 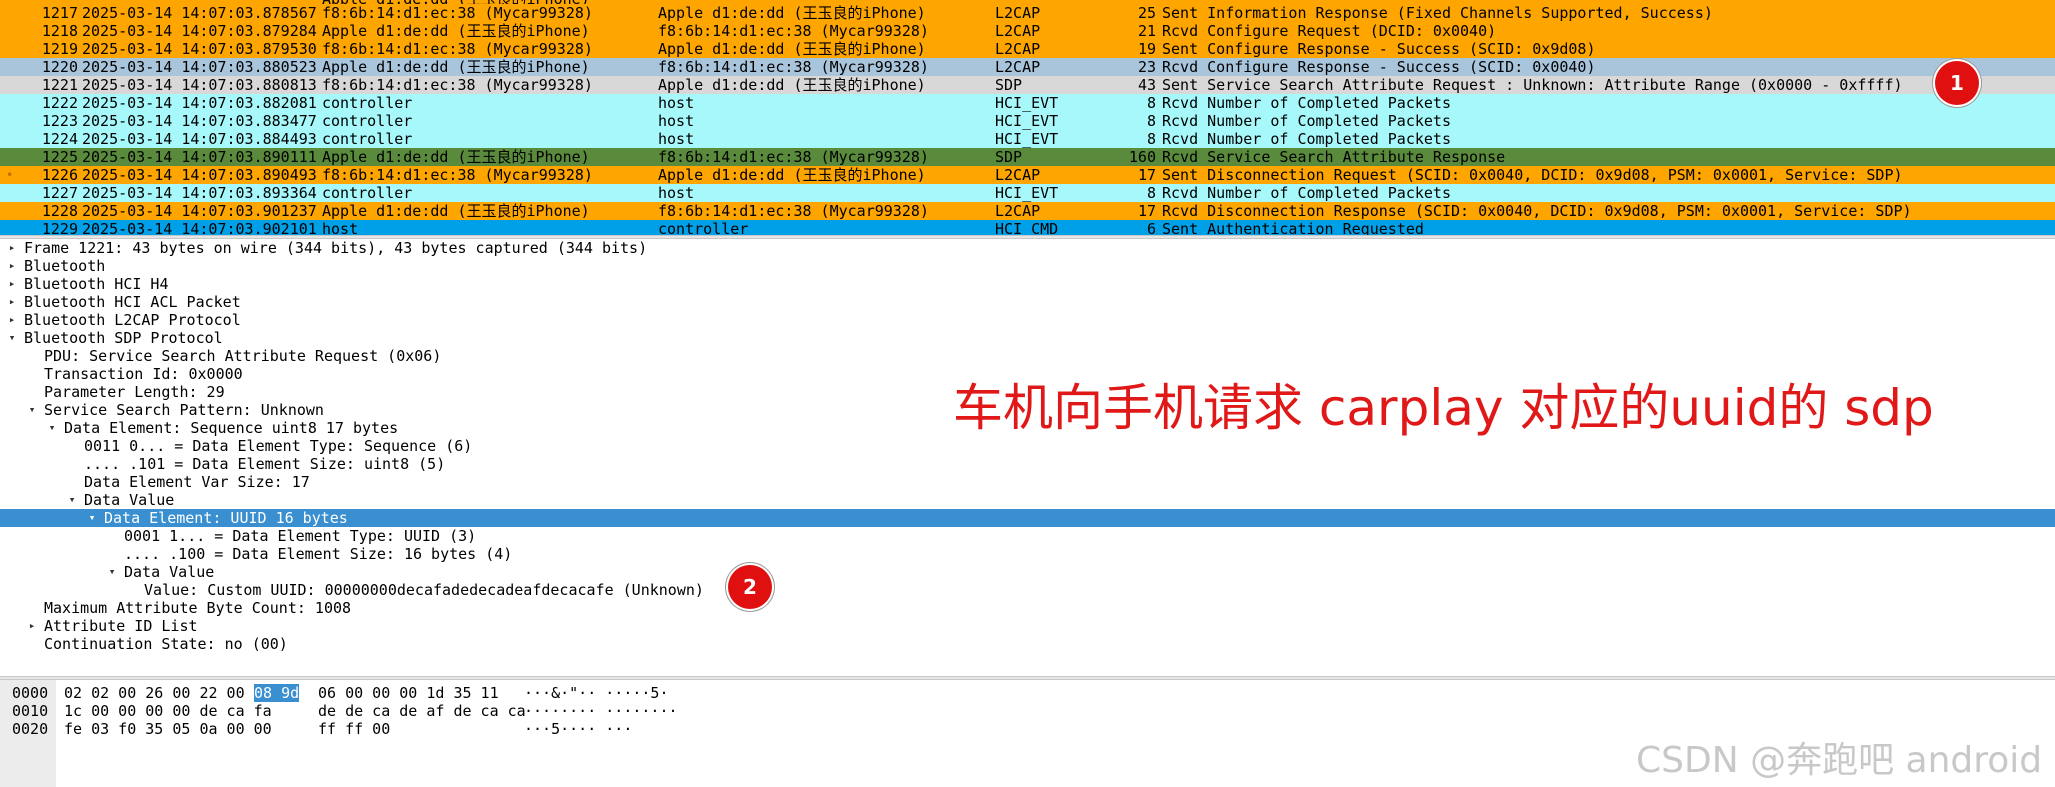 I want to click on packet-length: 17, so click(x=1146, y=175).